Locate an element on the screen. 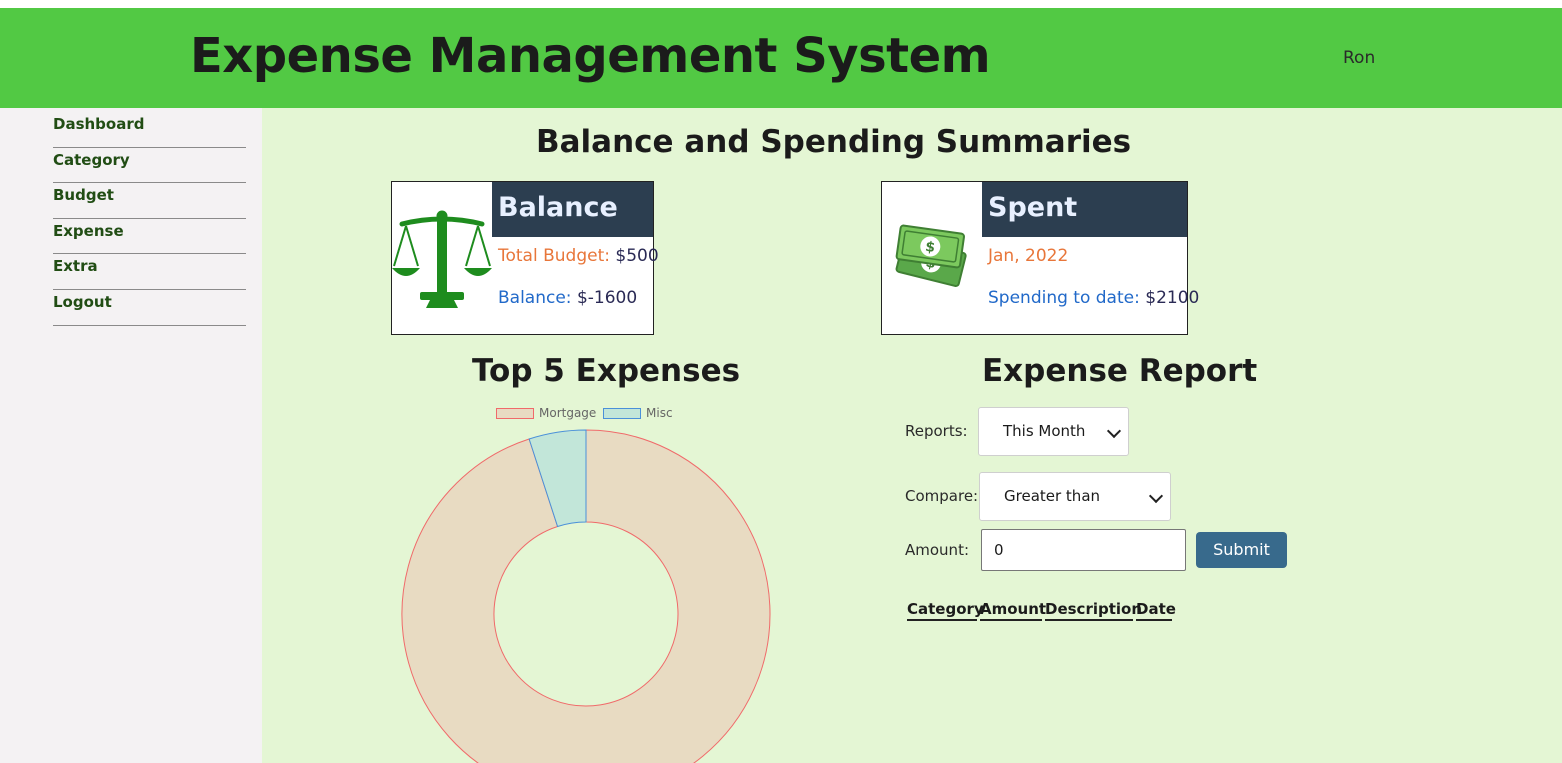 The image size is (1562, 763). table-header-date: Date is located at coordinates (1156, 610).